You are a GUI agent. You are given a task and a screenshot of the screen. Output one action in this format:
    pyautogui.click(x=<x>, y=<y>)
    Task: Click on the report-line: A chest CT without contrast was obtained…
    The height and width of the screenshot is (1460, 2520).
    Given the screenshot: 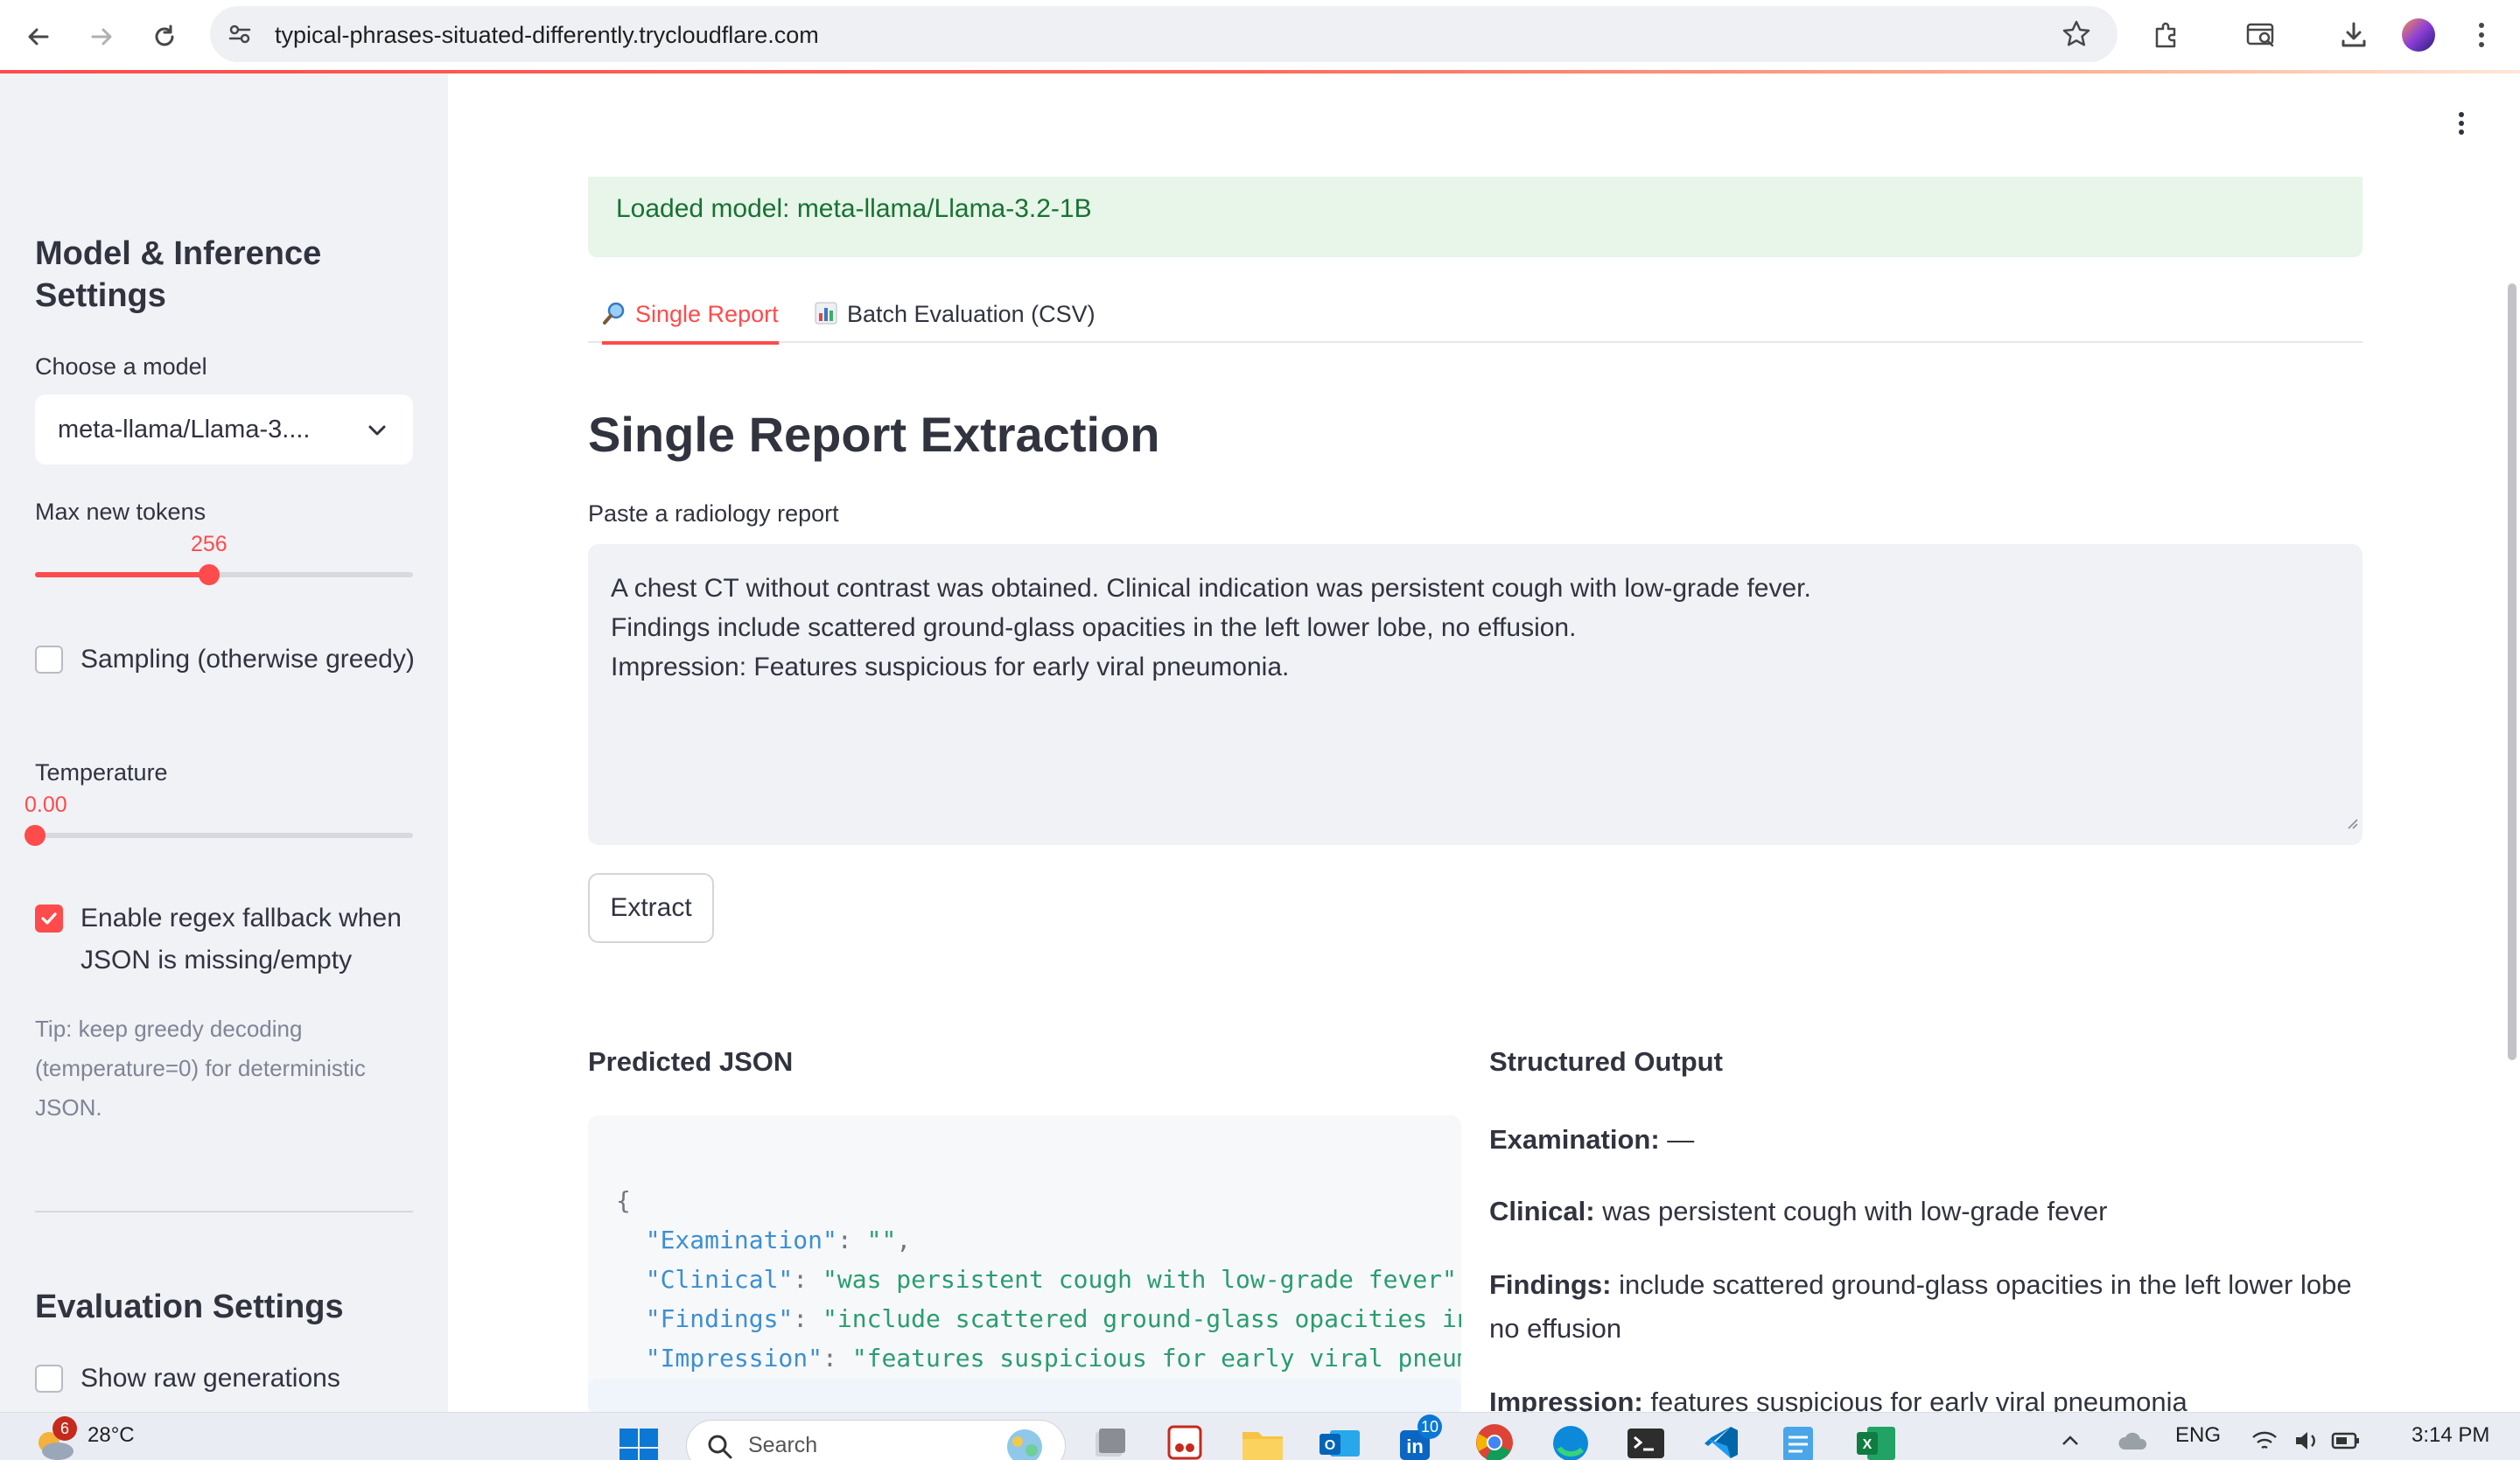 What is the action you would take?
    pyautogui.click(x=1211, y=589)
    